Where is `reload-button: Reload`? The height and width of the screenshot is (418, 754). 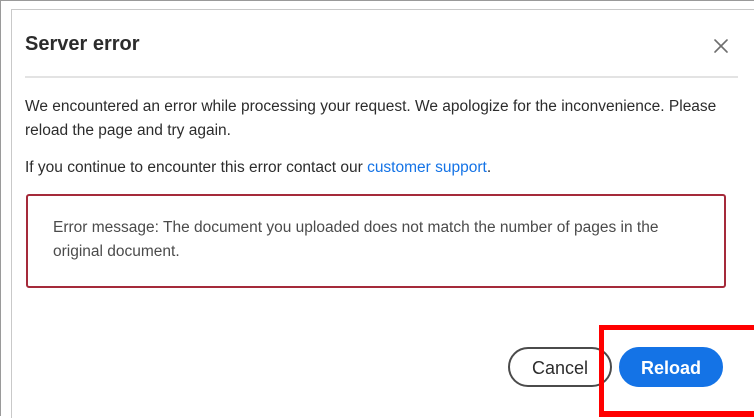 reload-button: Reload is located at coordinates (671, 367).